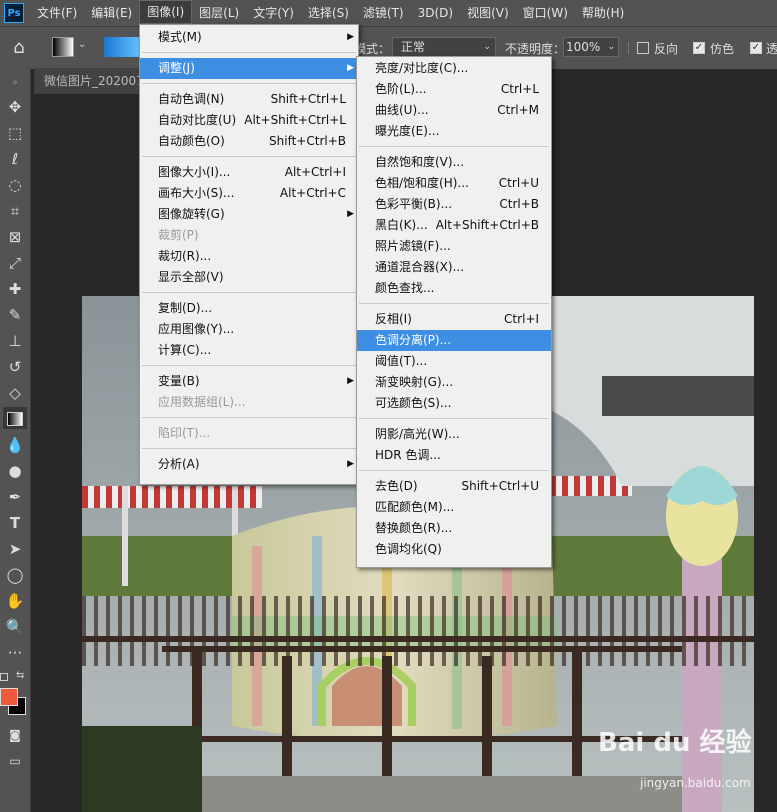  Describe the element at coordinates (643, 48) in the screenshot. I see `reverse-checkbox` at that location.